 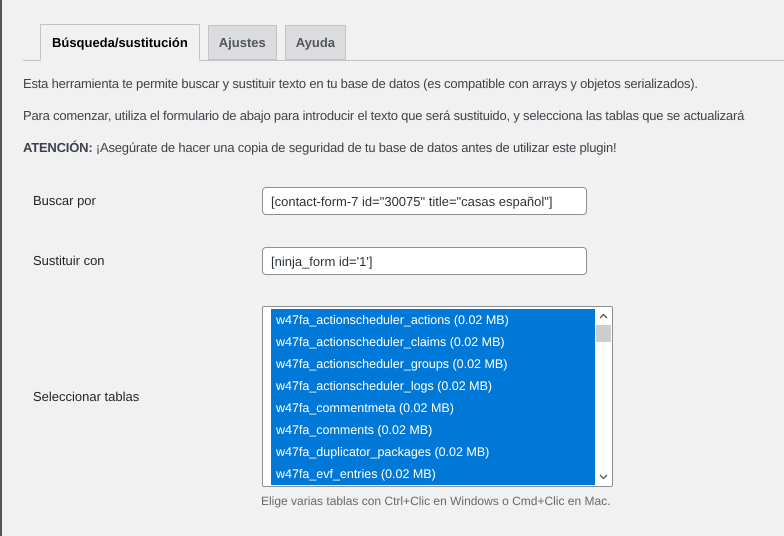 What do you see at coordinates (65, 201) in the screenshot?
I see `field-label: Buscar por` at bounding box center [65, 201].